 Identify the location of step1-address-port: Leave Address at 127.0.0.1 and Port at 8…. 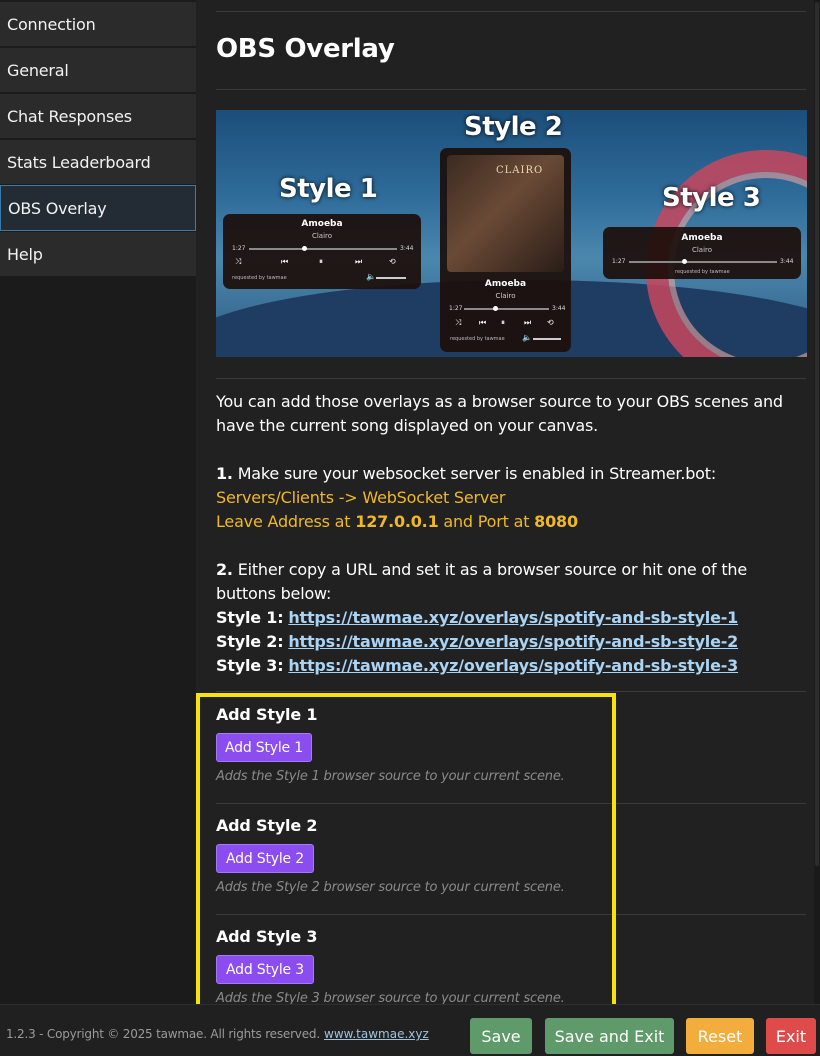
(511, 522).